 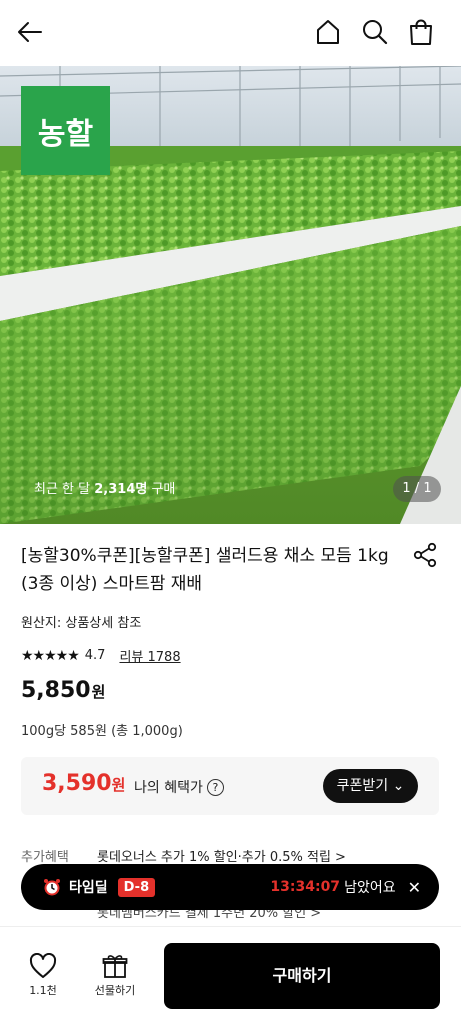 I want to click on rating-value: 4.7, so click(x=95, y=655).